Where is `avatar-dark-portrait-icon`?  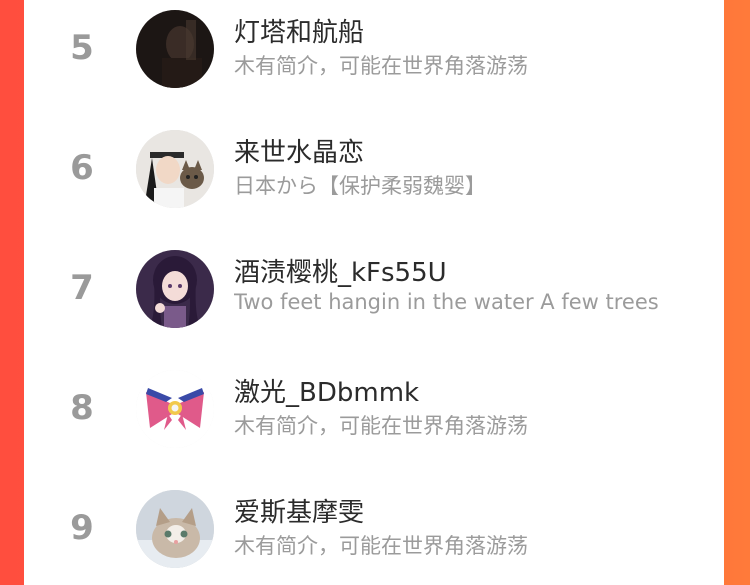
avatar-dark-portrait-icon is located at coordinates (175, 49).